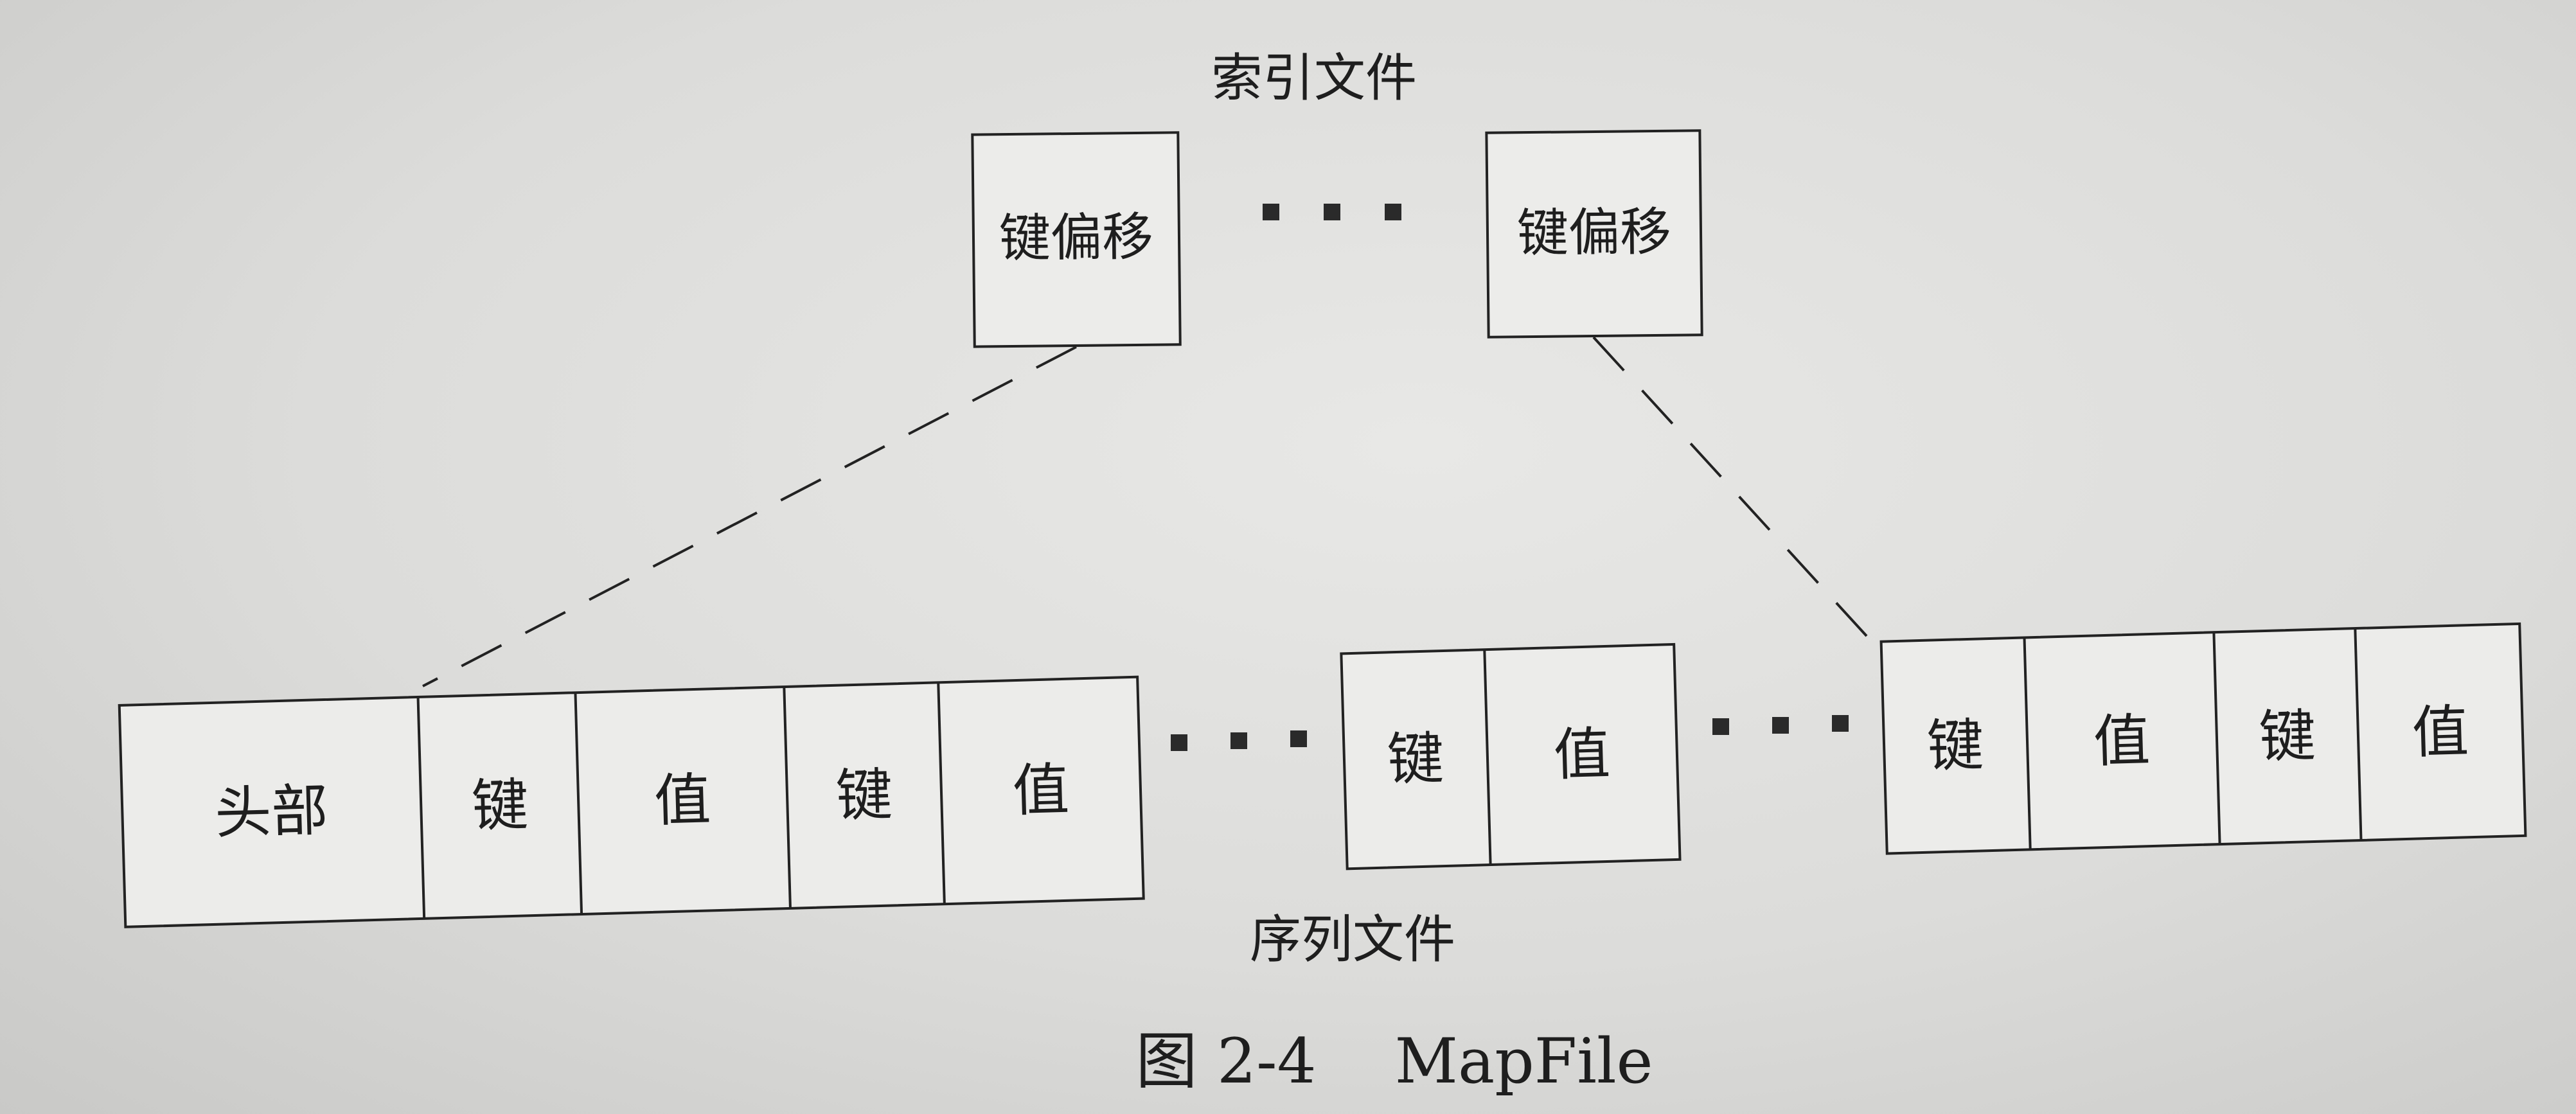 This screenshot has height=1114, width=2576. I want to click on sequence-ellipsis-last, so click(1781, 725).